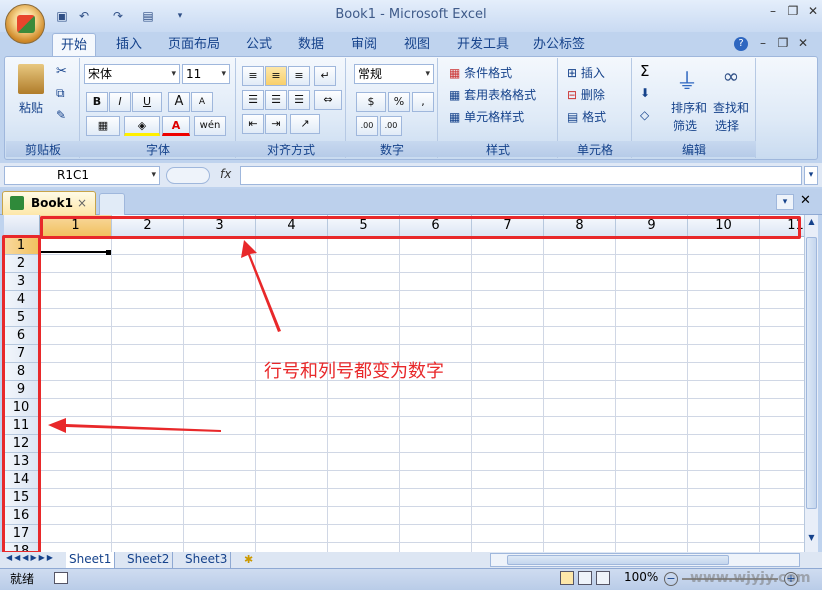 The image size is (822, 590). I want to click on zoom-out-icon: −, so click(671, 579).